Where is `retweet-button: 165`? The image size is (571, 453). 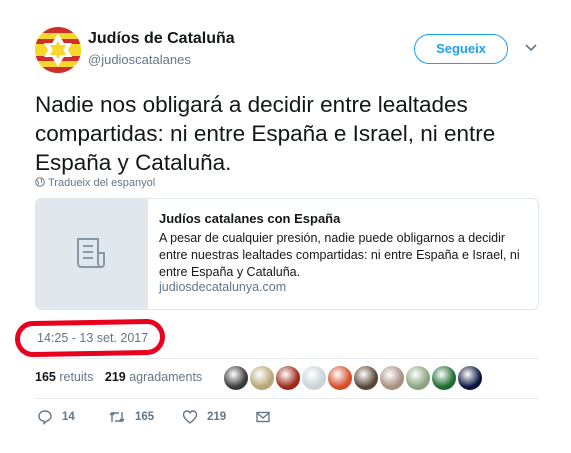 retweet-button: 165 is located at coordinates (131, 417).